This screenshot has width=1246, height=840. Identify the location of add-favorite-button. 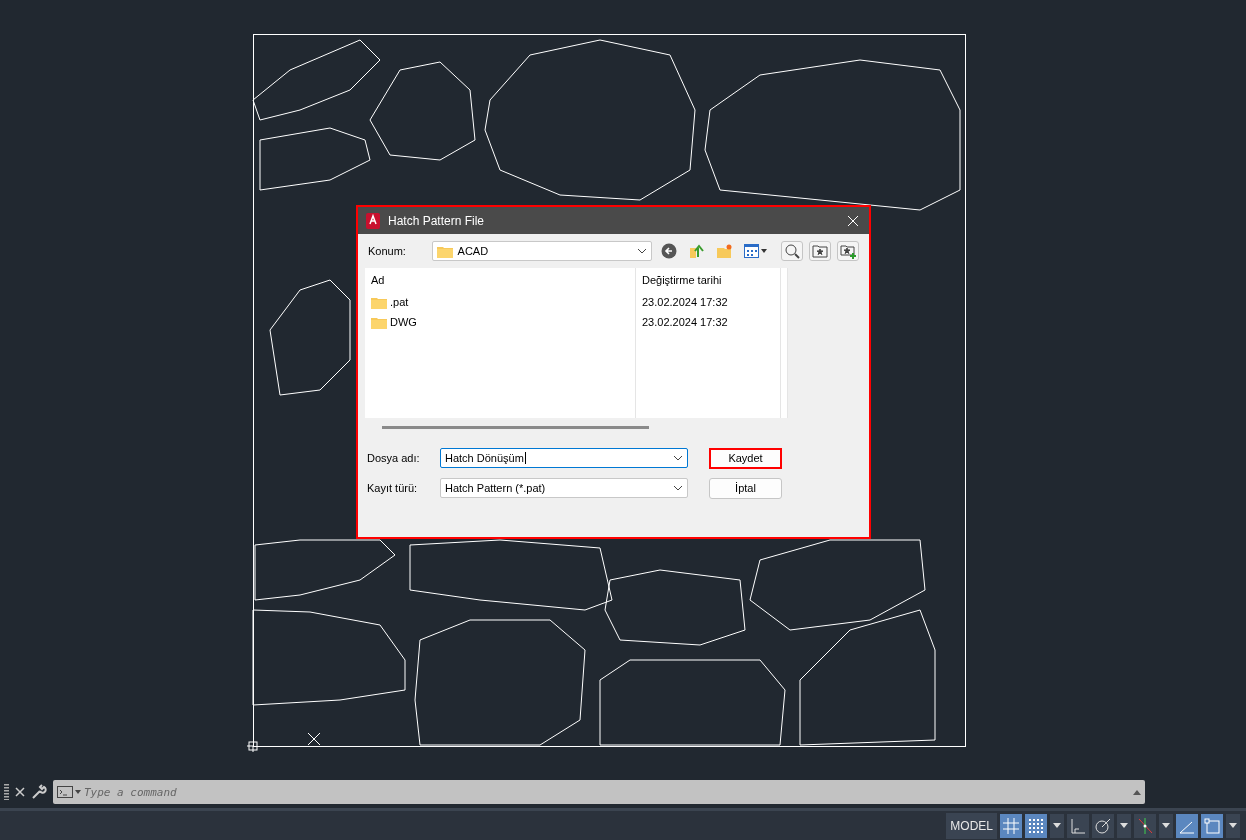
(848, 251).